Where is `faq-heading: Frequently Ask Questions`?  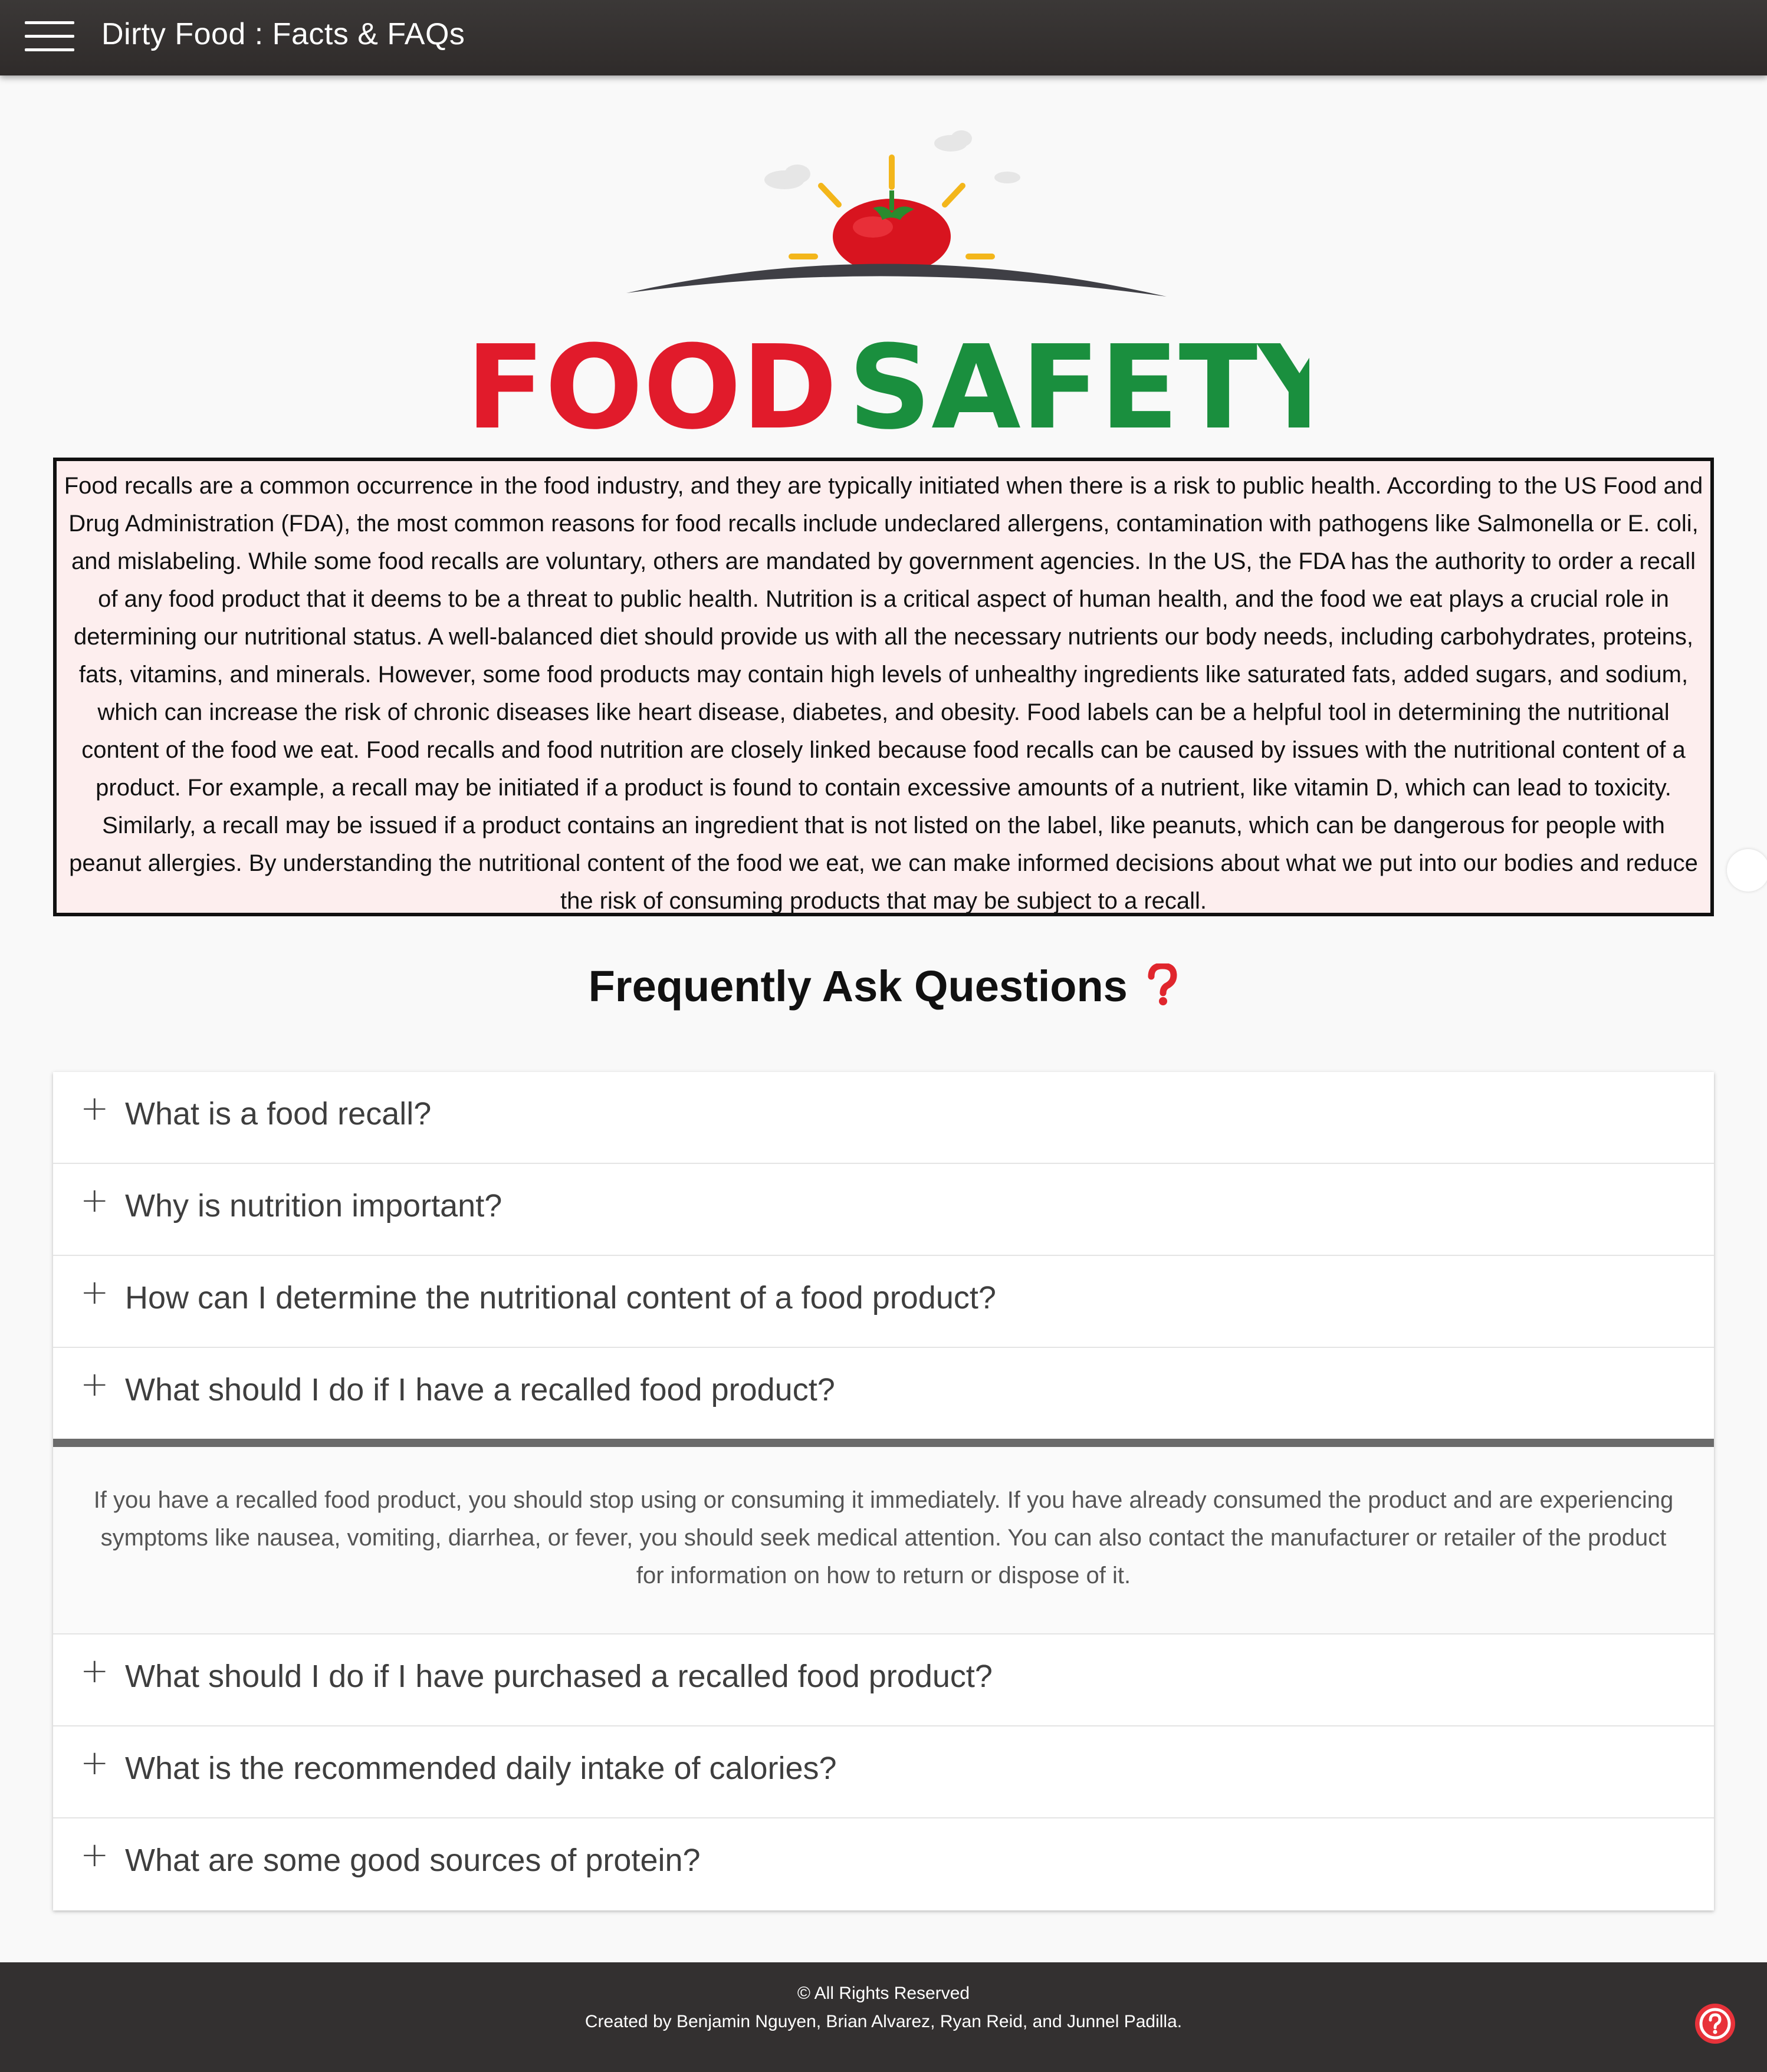
faq-heading: Frequently Ask Questions is located at coordinates (883, 986).